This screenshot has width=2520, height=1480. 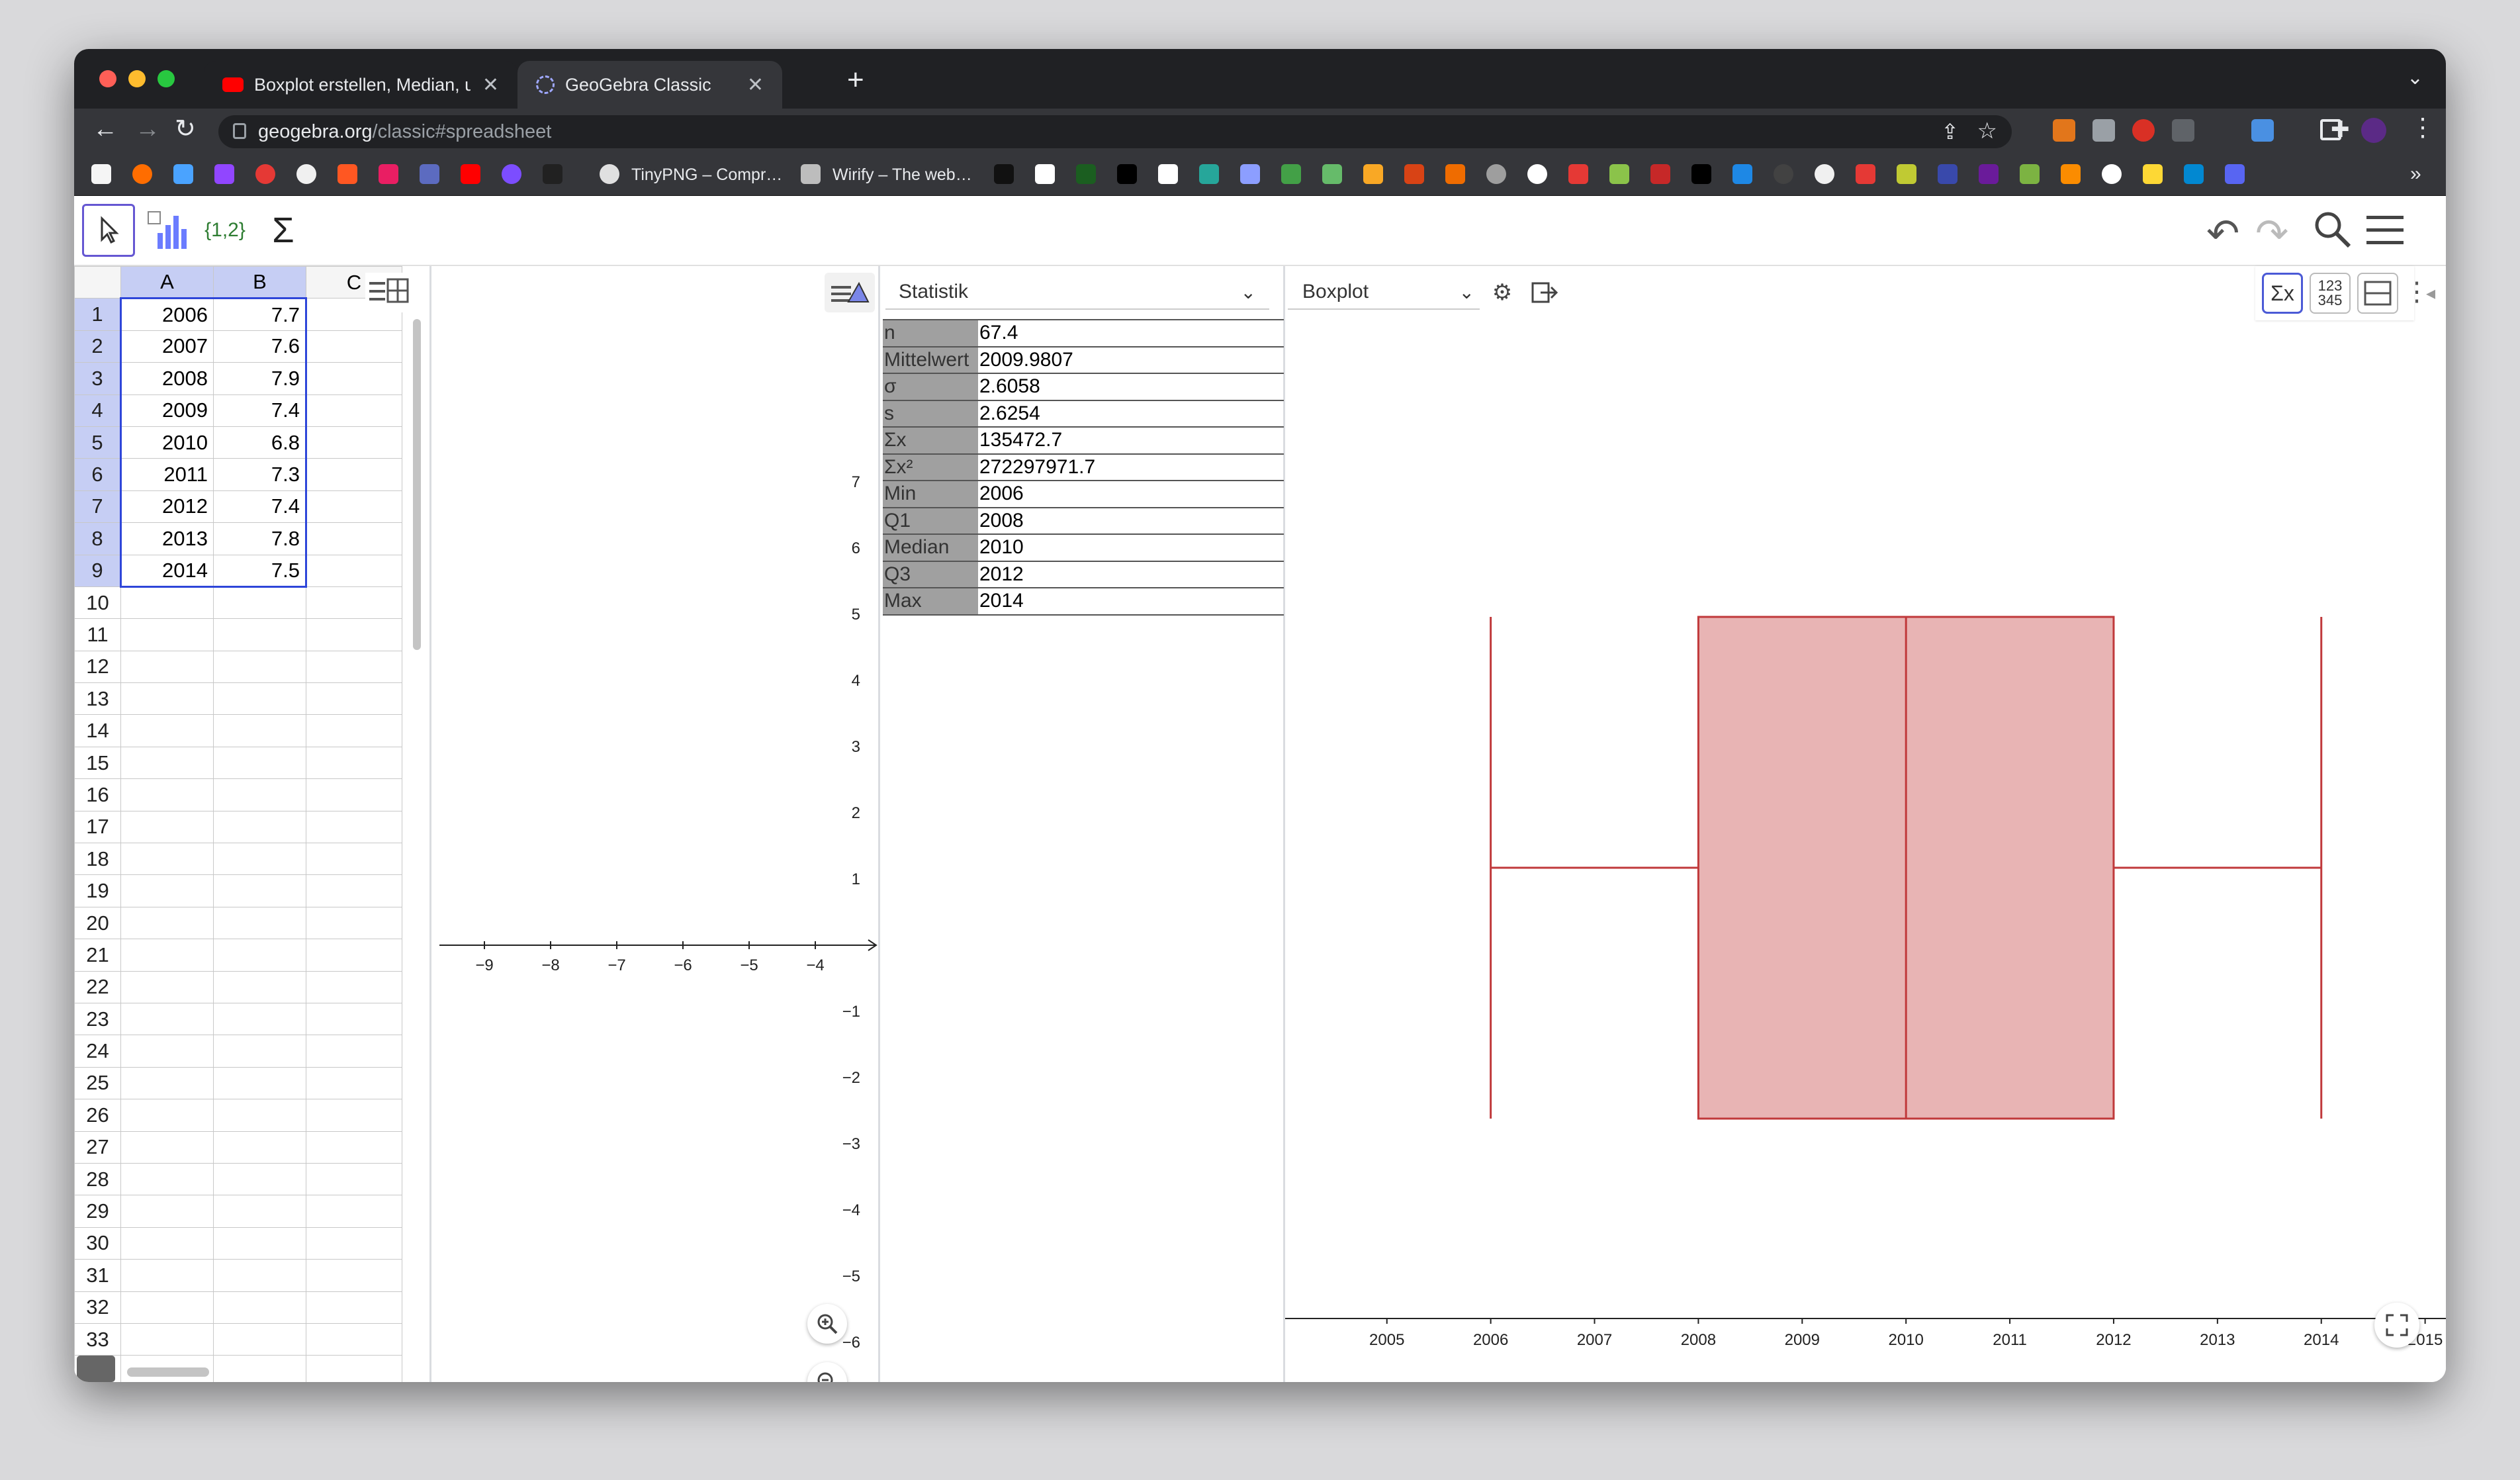 What do you see at coordinates (354, 667) in the screenshot?
I see `cell-c12` at bounding box center [354, 667].